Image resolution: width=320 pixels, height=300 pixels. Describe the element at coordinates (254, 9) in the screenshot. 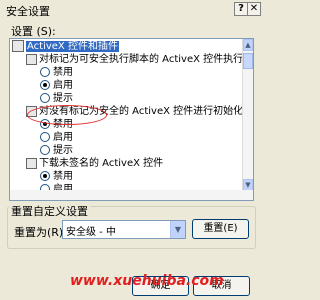

I see `close-button: ✕` at that location.